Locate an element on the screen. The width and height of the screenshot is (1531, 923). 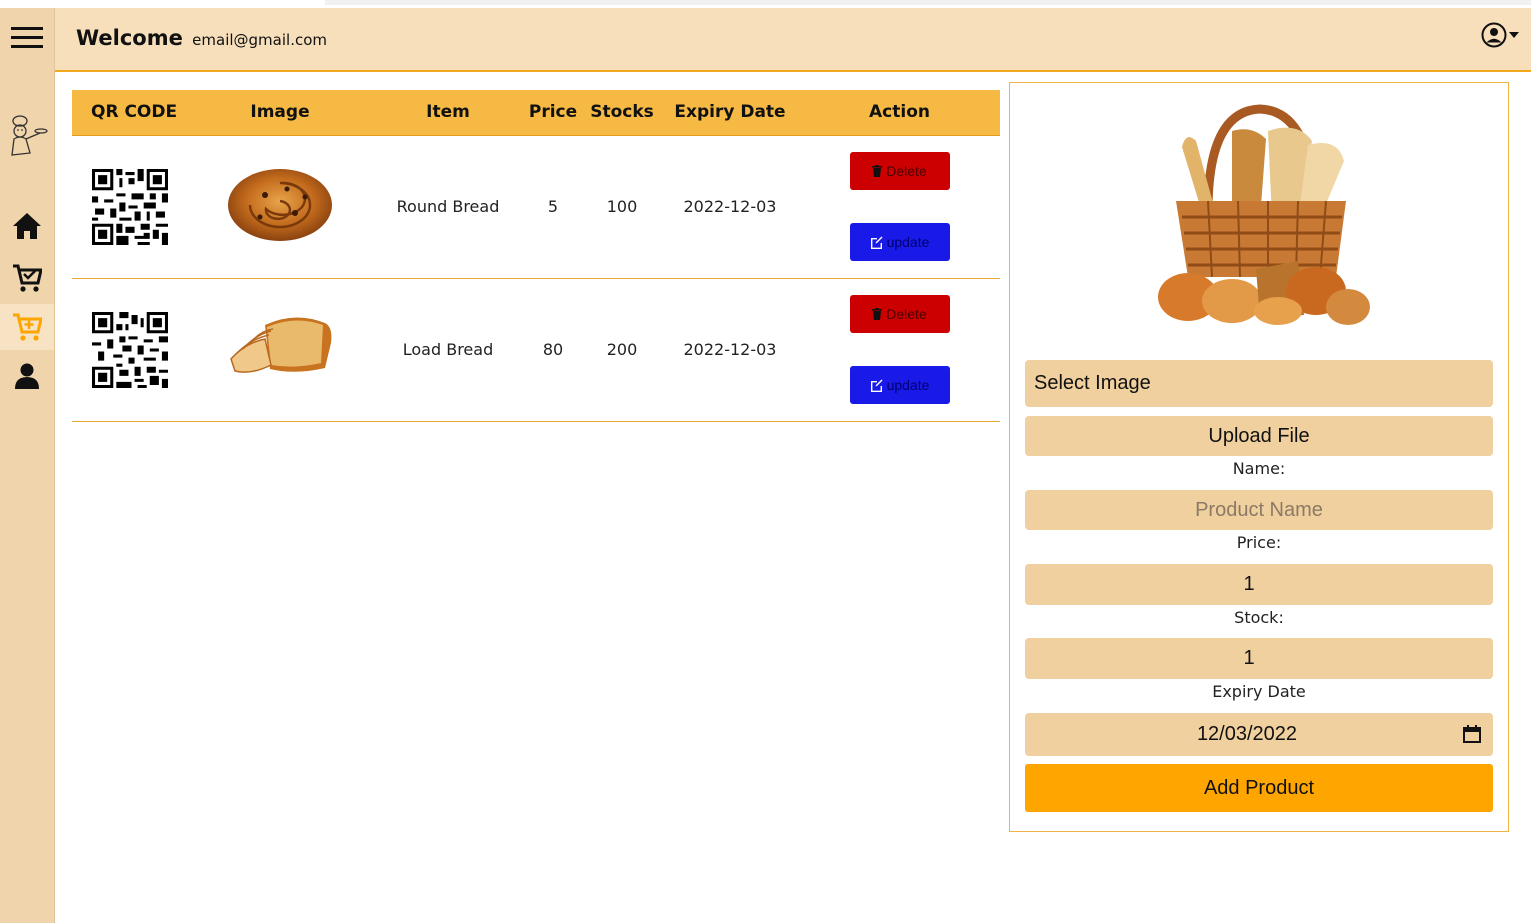
col-expiry: Expiry Date is located at coordinates (730, 113).